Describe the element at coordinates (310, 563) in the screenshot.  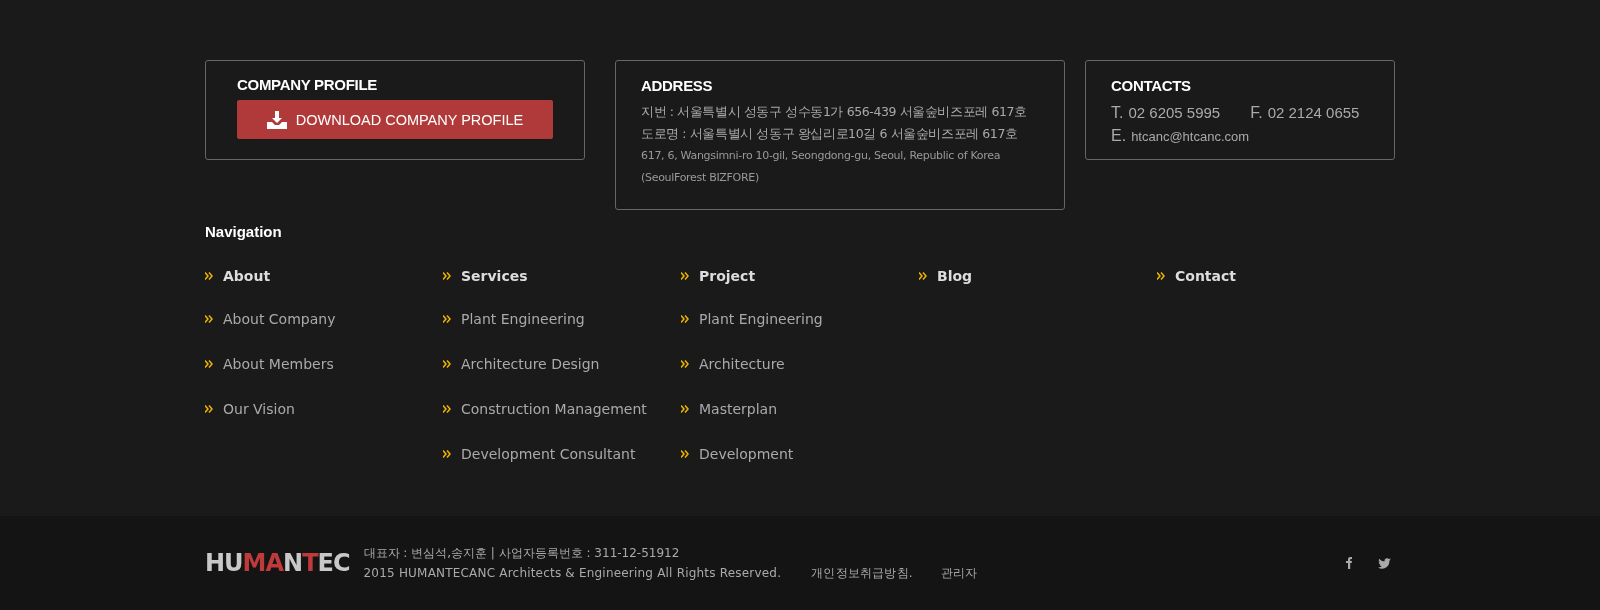
I see `logo-text: T` at that location.